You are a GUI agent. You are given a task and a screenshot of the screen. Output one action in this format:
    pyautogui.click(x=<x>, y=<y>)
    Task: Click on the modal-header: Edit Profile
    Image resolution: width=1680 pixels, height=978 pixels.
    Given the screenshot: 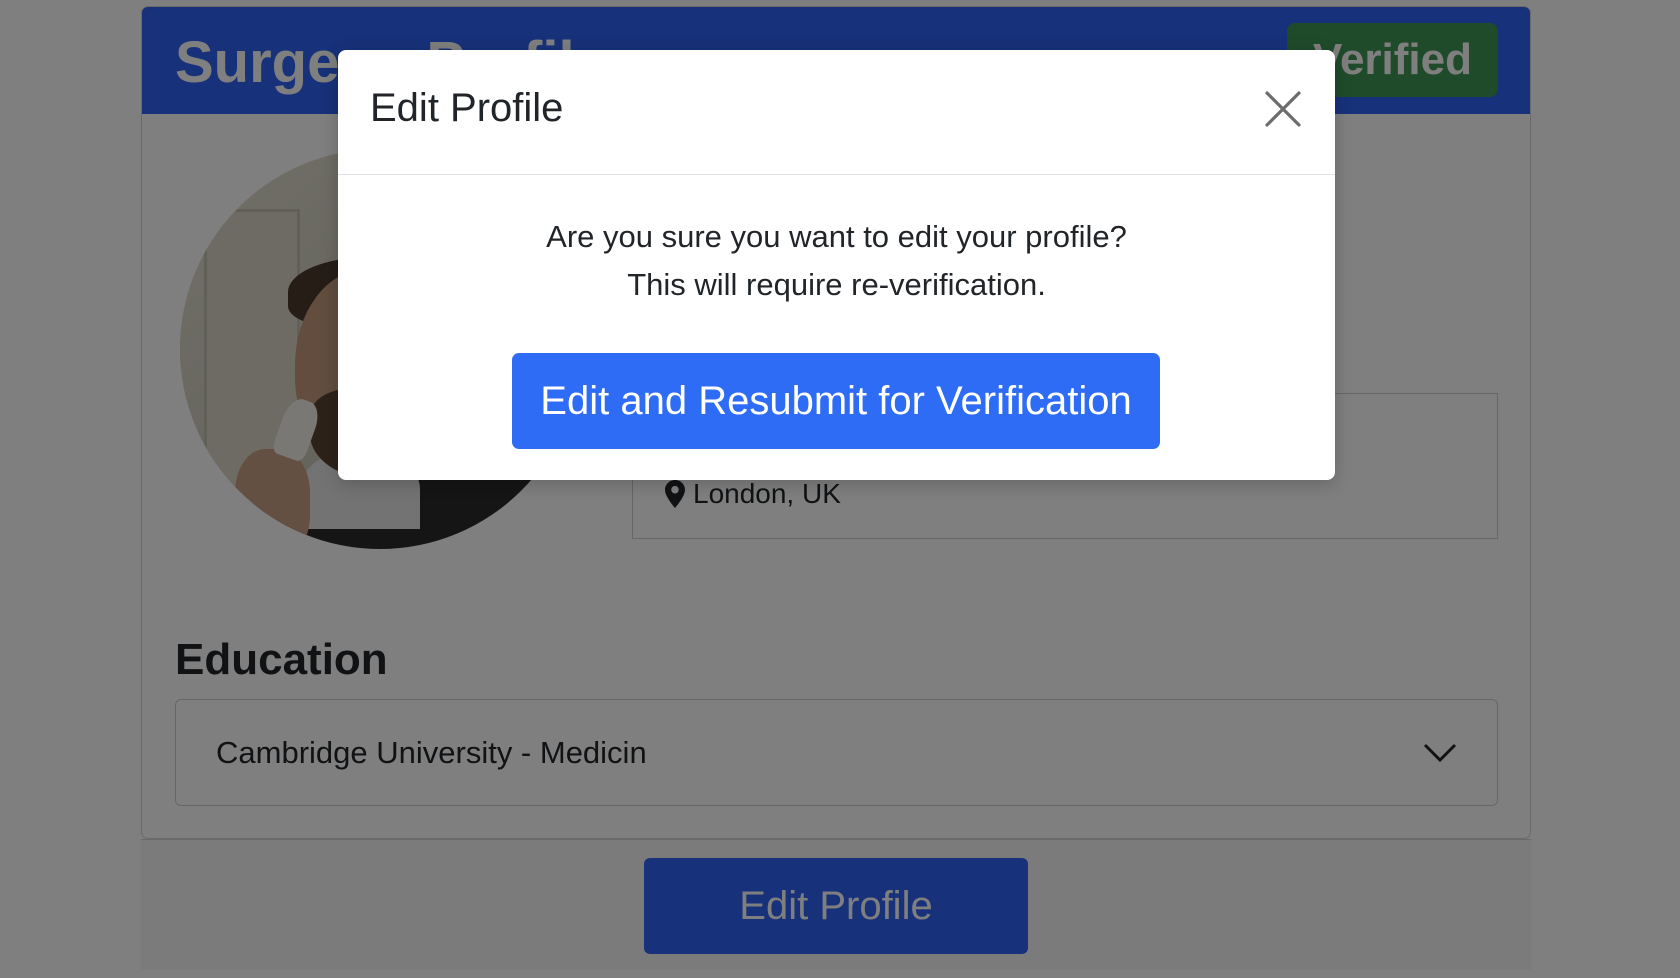 What is the action you would take?
    pyautogui.click(x=836, y=112)
    